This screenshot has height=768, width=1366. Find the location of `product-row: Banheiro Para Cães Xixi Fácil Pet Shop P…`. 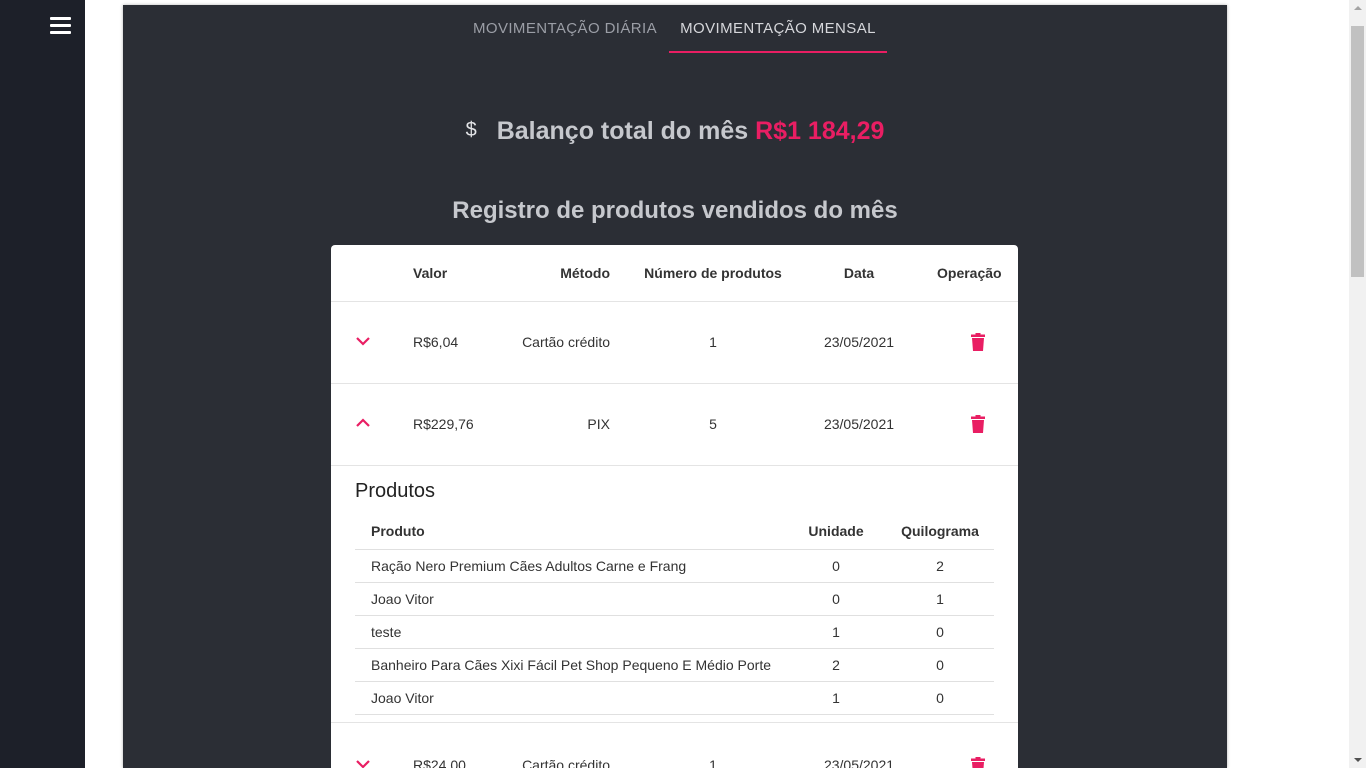

product-row: Banheiro Para Cães Xixi Fácil Pet Shop P… is located at coordinates (674, 665).